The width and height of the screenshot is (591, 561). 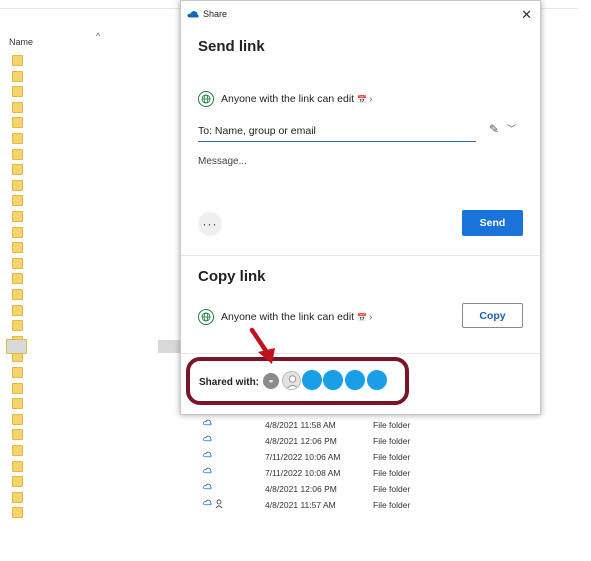 I want to click on name-column-header: Name, so click(x=21, y=42).